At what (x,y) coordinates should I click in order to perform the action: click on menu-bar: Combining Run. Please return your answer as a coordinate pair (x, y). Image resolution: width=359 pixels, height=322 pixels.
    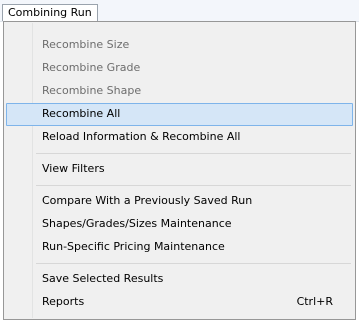
    Looking at the image, I should click on (179, 11).